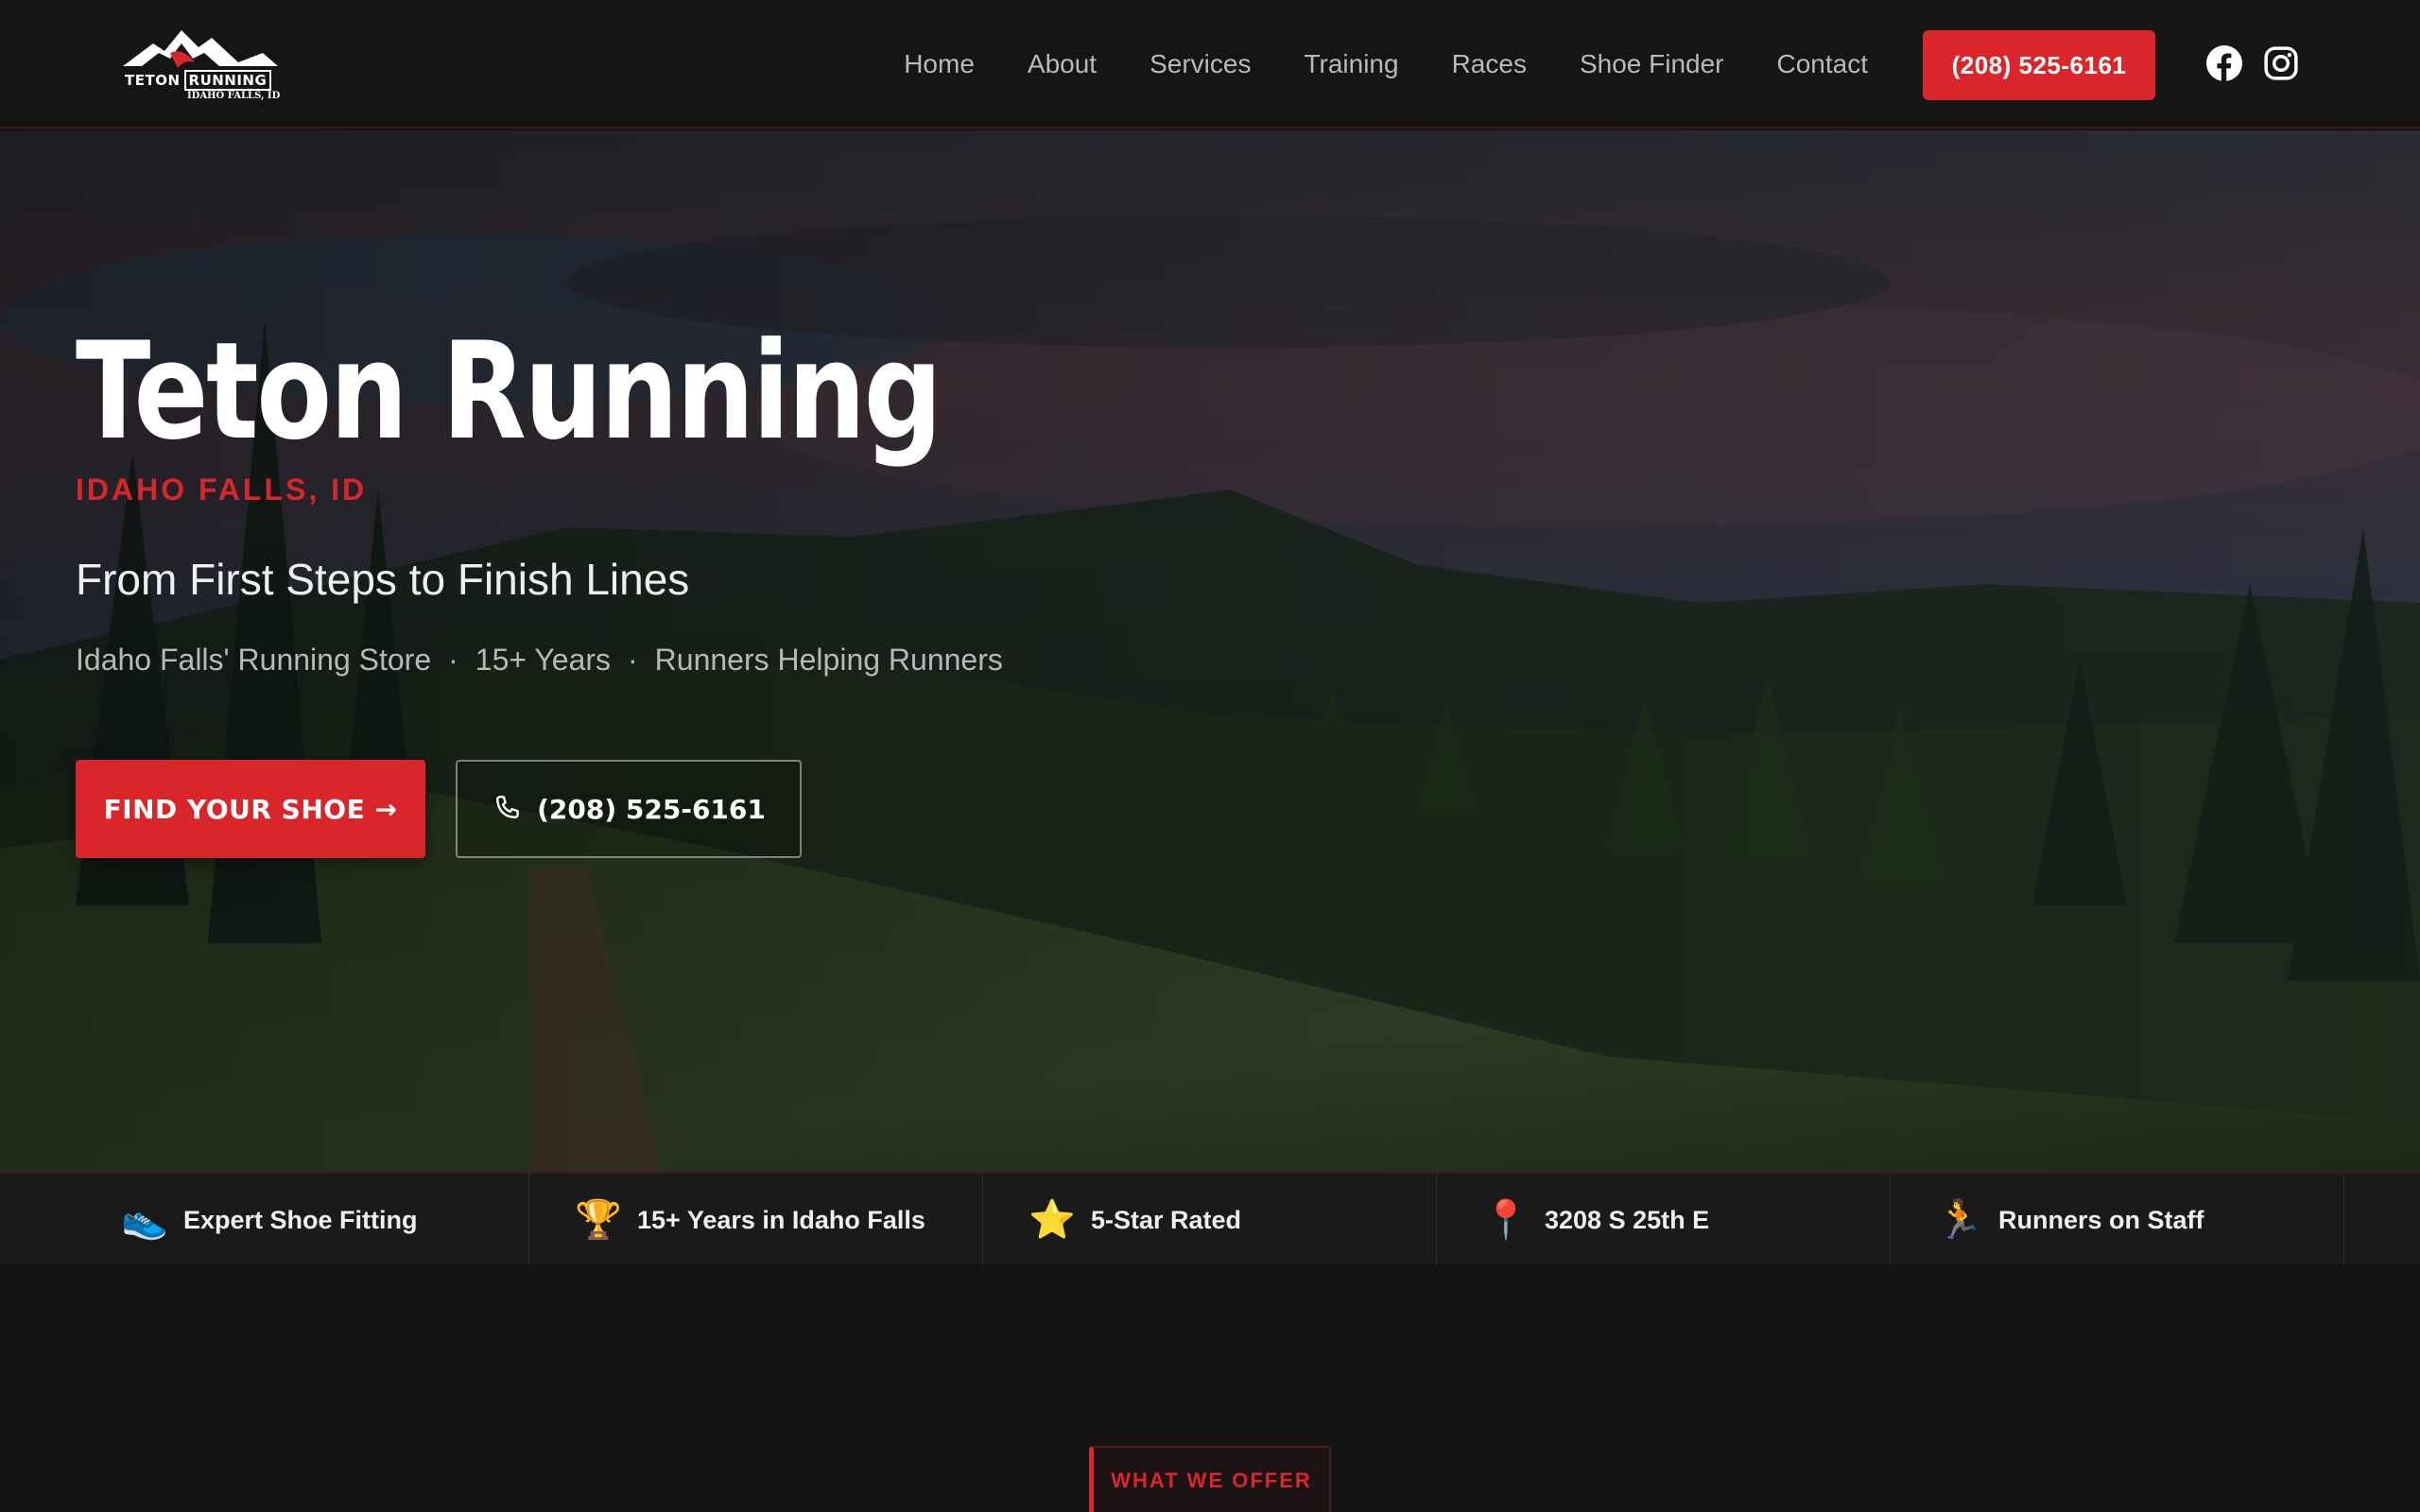  I want to click on instagram-icon, so click(2281, 63).